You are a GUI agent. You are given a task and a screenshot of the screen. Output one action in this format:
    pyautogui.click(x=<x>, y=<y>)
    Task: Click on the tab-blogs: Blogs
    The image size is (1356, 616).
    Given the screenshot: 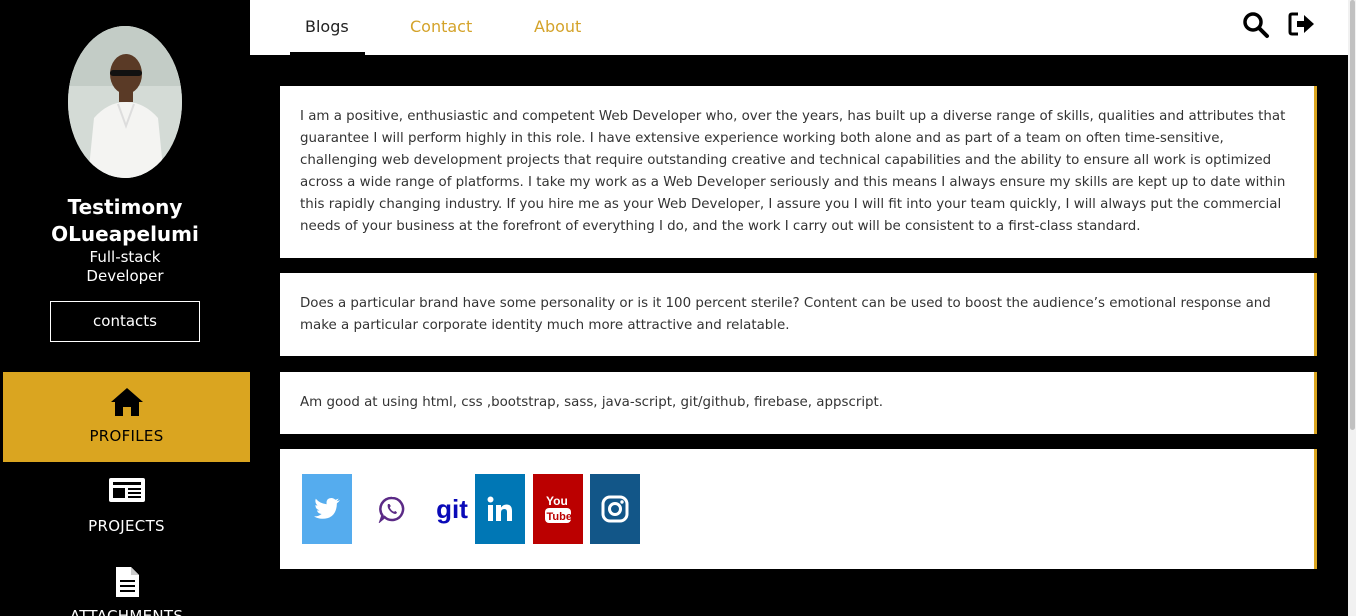 What is the action you would take?
    pyautogui.click(x=327, y=26)
    